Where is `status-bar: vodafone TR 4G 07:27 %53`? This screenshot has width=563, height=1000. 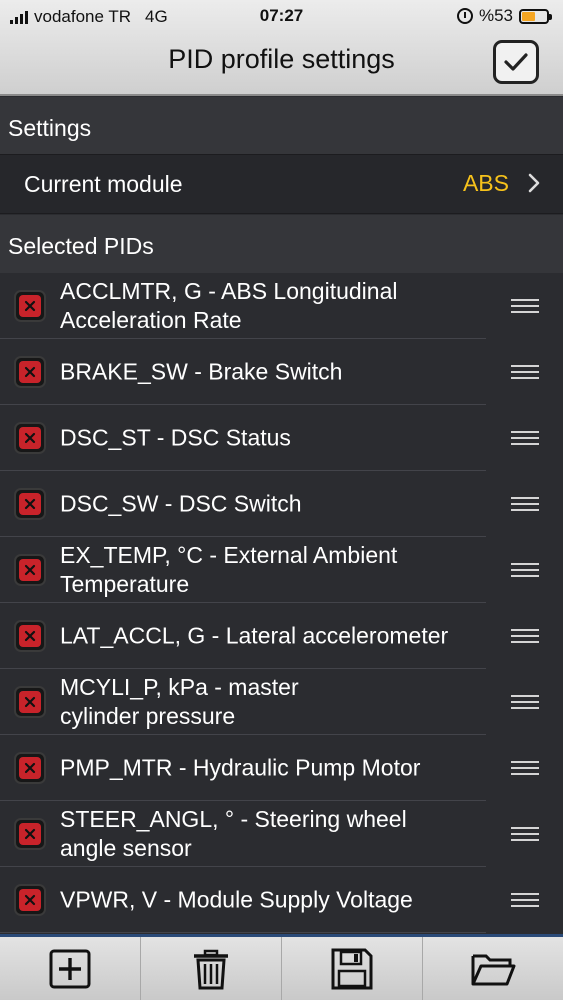 status-bar: vodafone TR 4G 07:27 %53 is located at coordinates (281, 16).